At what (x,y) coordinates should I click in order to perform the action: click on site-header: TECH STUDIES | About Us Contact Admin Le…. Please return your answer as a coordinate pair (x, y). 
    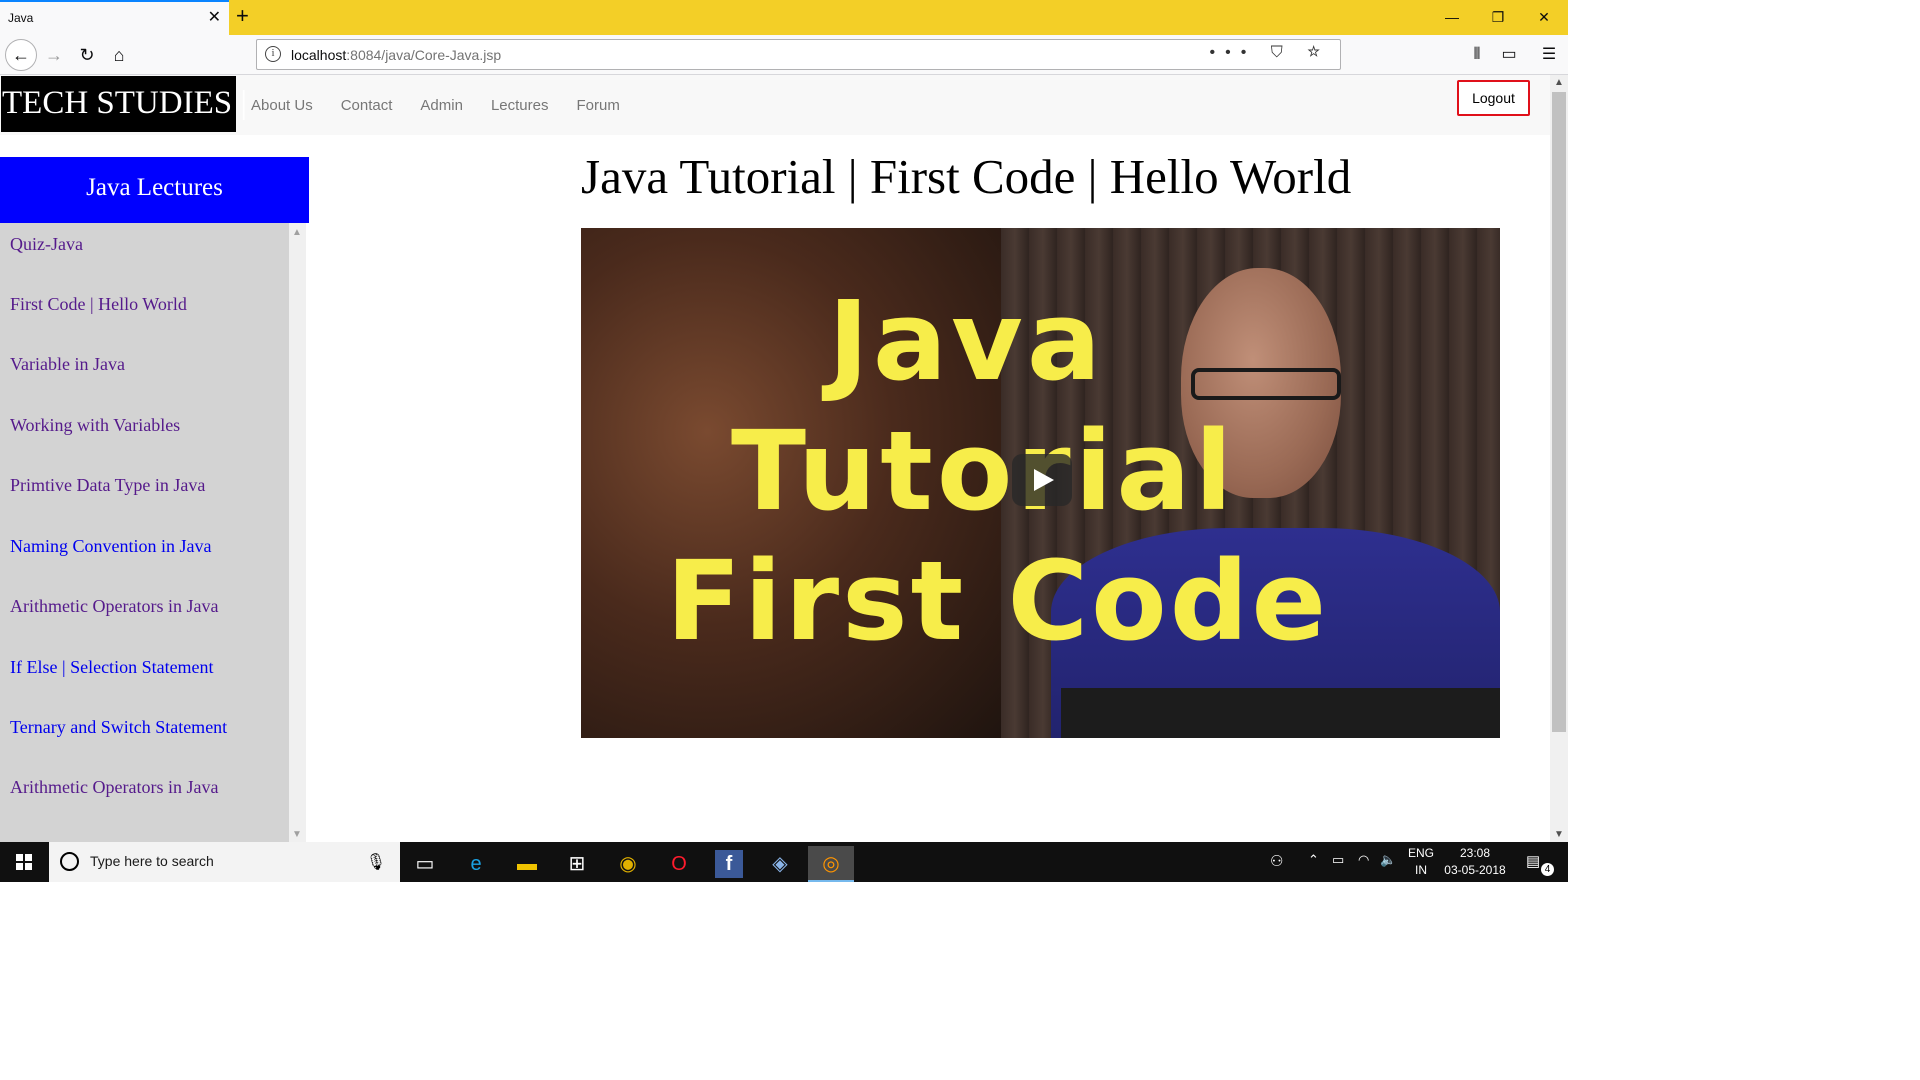
    Looking at the image, I should click on (775, 105).